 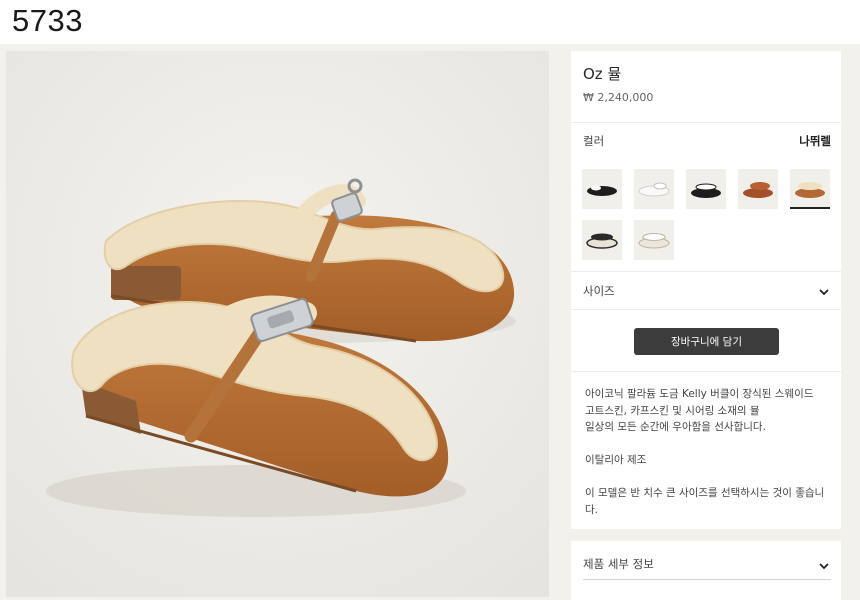 What do you see at coordinates (706, 189) in the screenshot?
I see `color-swatch-black-white-lined` at bounding box center [706, 189].